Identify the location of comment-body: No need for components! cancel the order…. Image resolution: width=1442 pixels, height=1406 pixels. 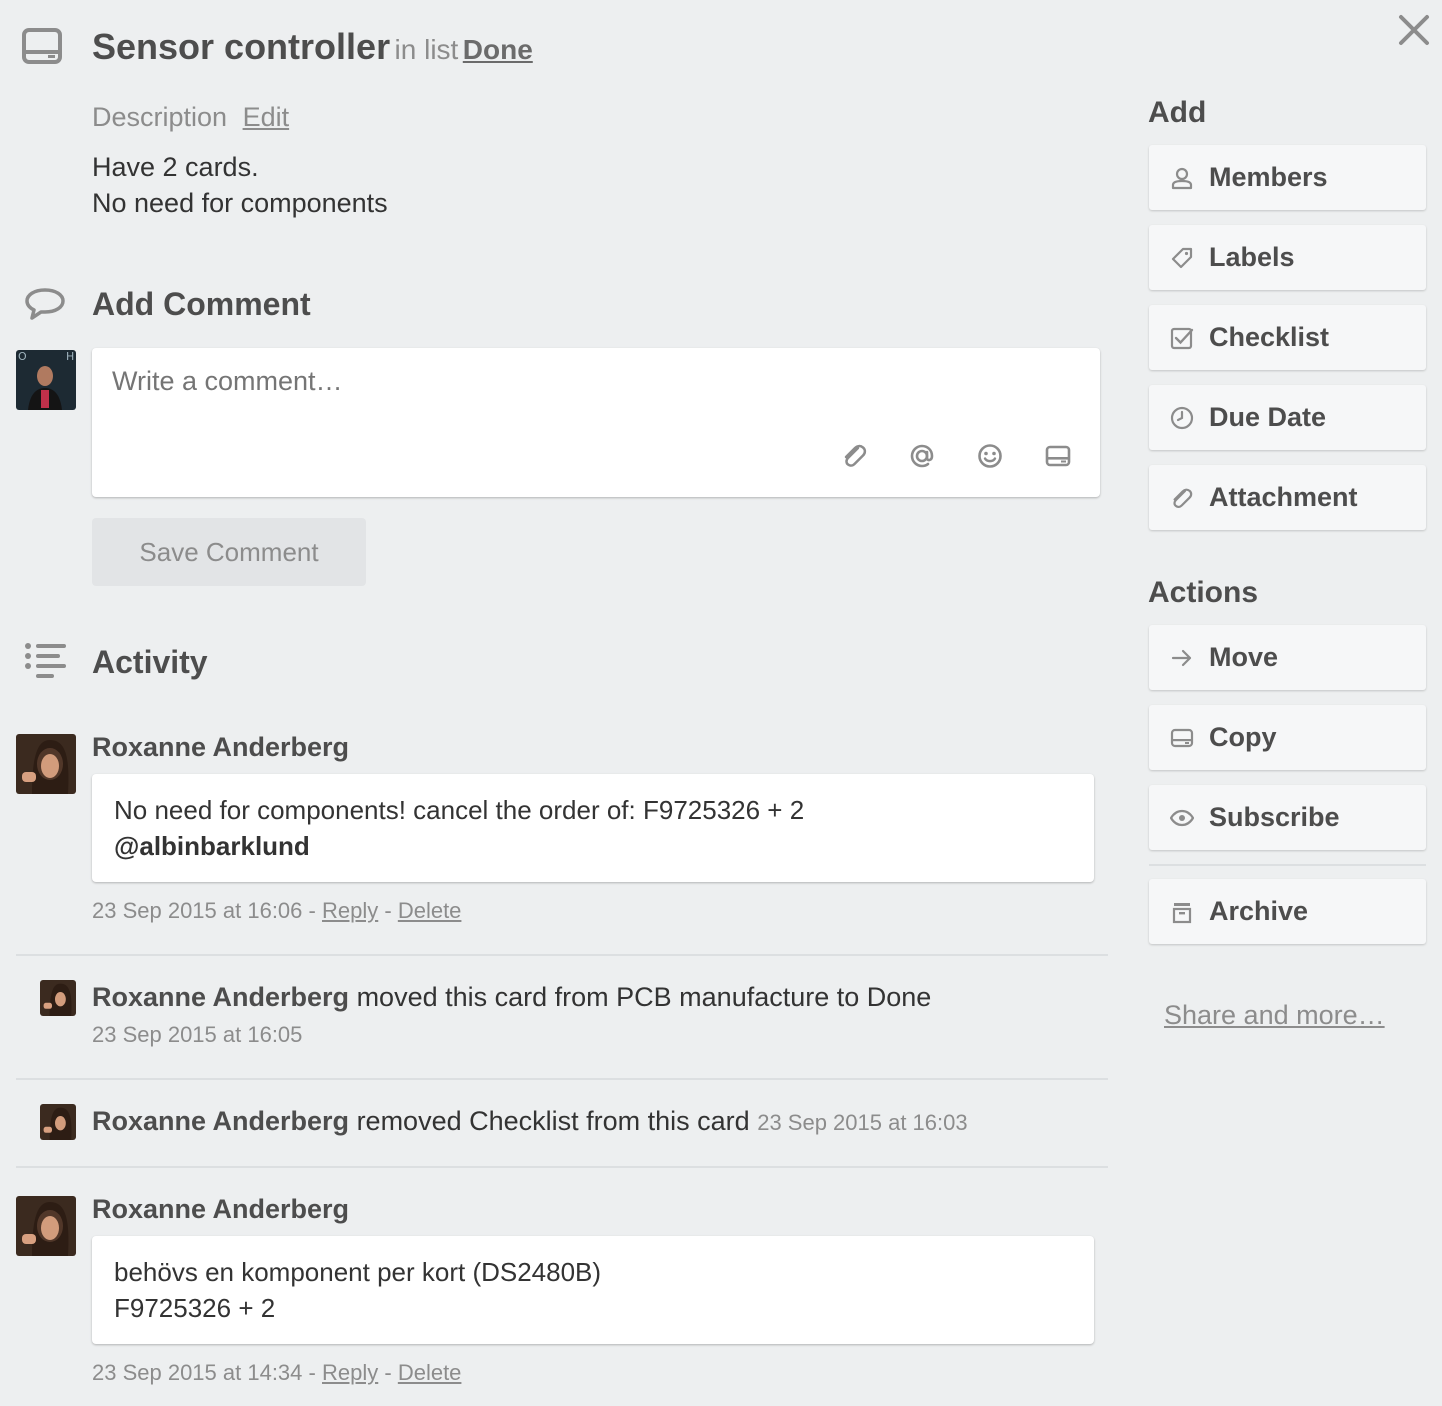
(593, 828).